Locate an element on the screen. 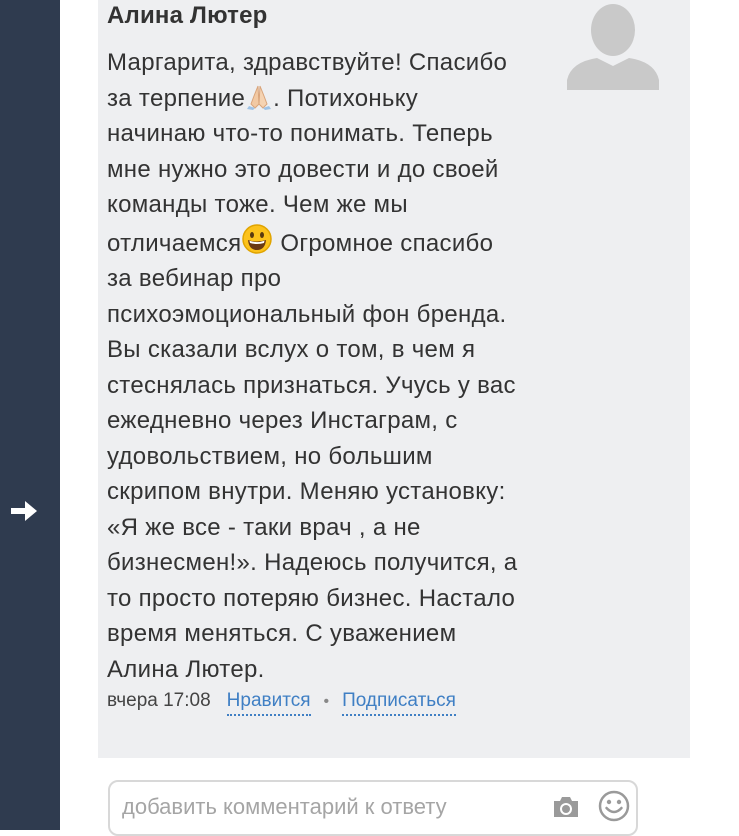 This screenshot has width=739, height=836. comment-text: за терпение is located at coordinates (176, 98).